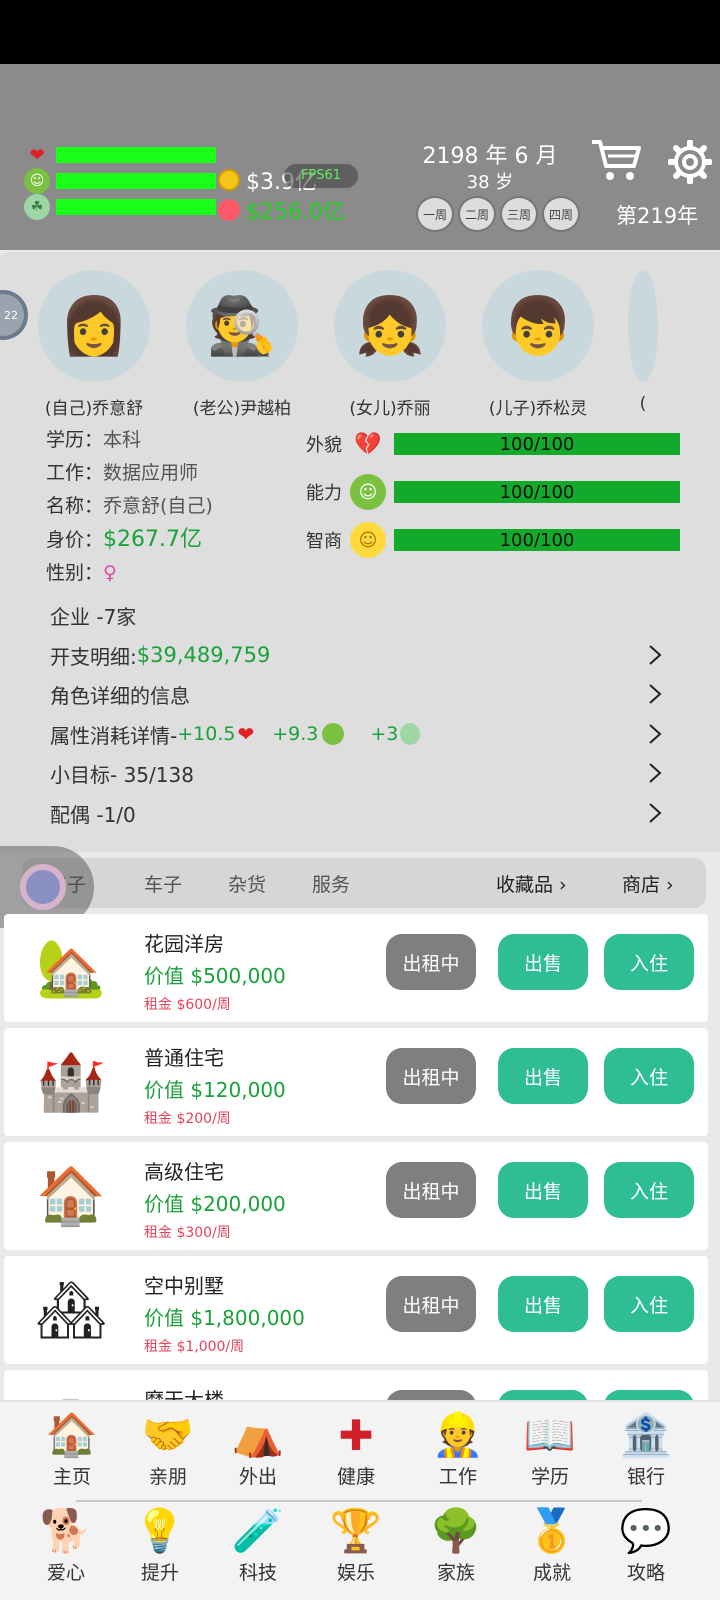 The width and height of the screenshot is (720, 1600). I want to click on attribute-bars: 外貌 💔 100/100 能力 ☺ 100/100 智商 ☺ 100/100, so click(493, 492).